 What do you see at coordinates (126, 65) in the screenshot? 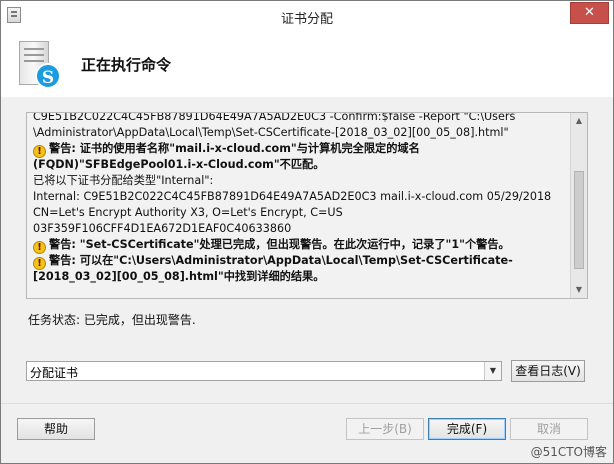
I see `page-title: 正在执行命令` at bounding box center [126, 65].